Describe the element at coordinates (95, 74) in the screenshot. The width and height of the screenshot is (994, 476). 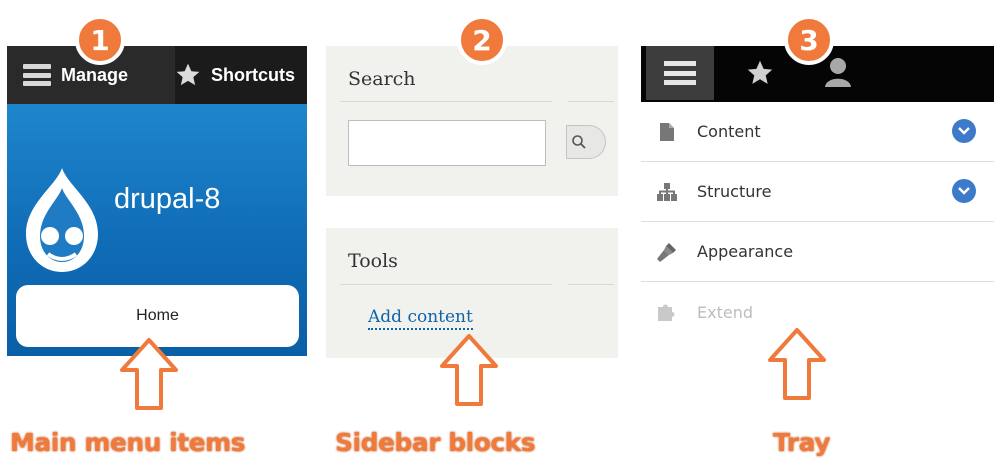
I see `manage-tab-label: Manage` at that location.